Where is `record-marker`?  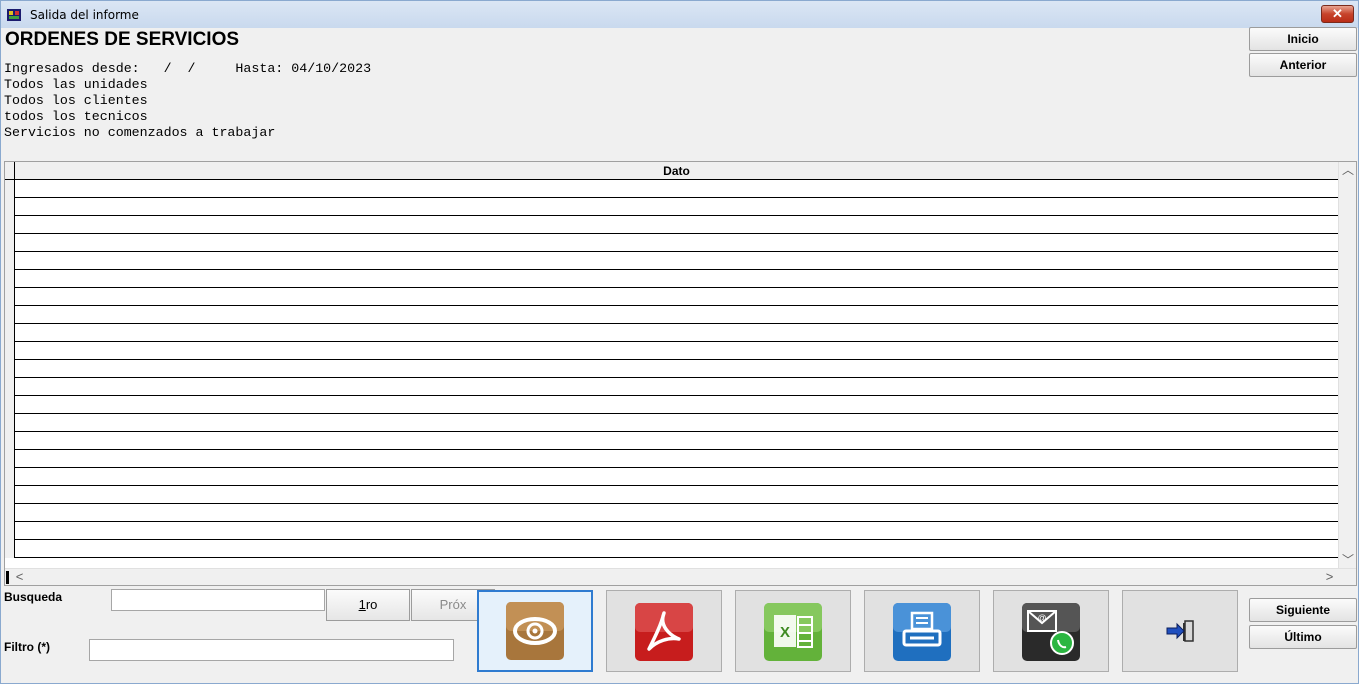 record-marker is located at coordinates (7, 577).